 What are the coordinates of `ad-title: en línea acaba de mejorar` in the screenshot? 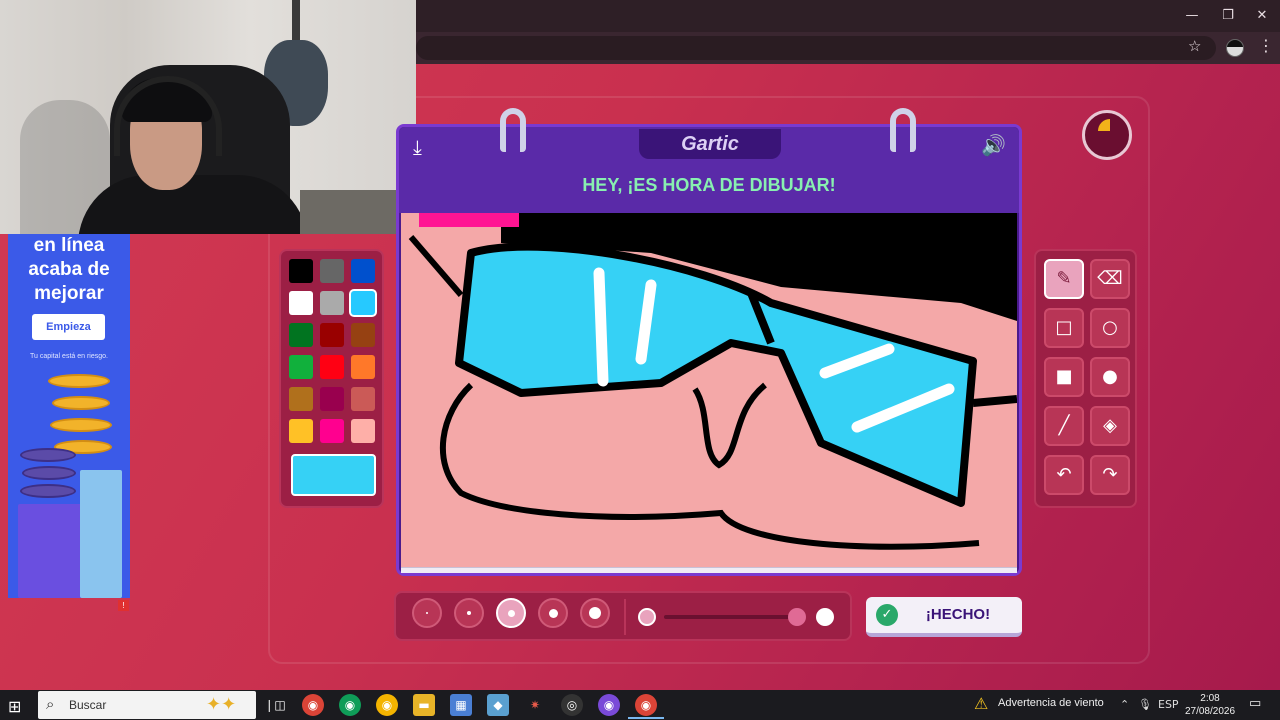 It's located at (69, 270).